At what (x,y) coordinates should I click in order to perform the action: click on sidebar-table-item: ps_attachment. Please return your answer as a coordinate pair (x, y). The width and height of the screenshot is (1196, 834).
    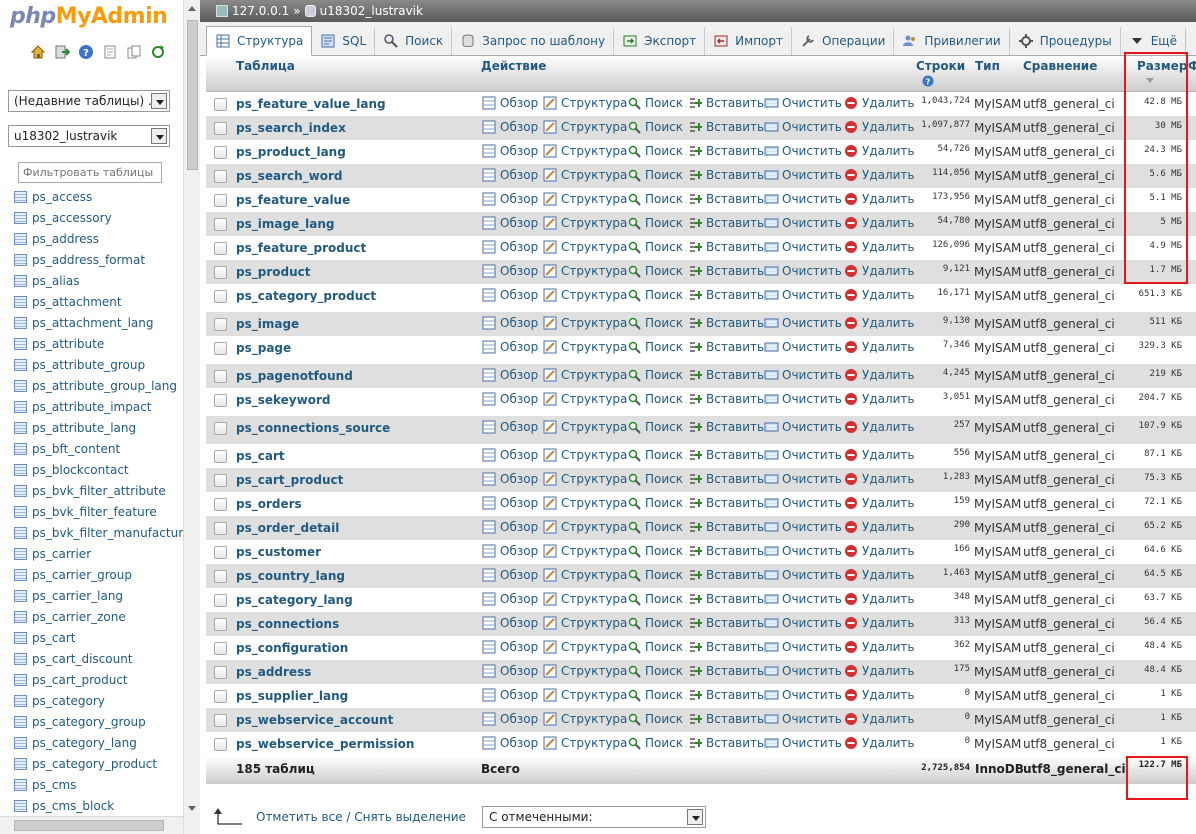
    Looking at the image, I should click on (98, 301).